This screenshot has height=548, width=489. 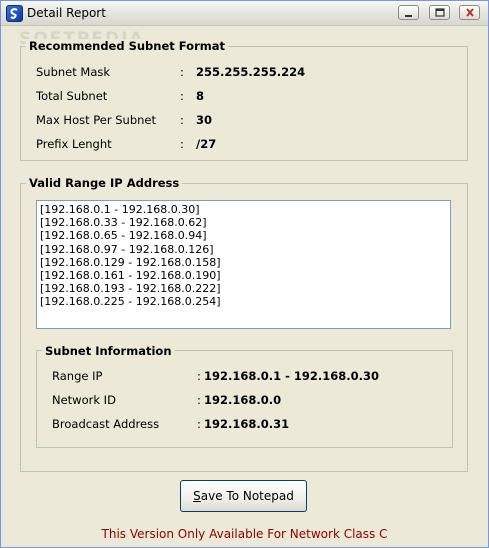 What do you see at coordinates (104, 183) in the screenshot?
I see `valid-range-legend: Valid Range IP Address` at bounding box center [104, 183].